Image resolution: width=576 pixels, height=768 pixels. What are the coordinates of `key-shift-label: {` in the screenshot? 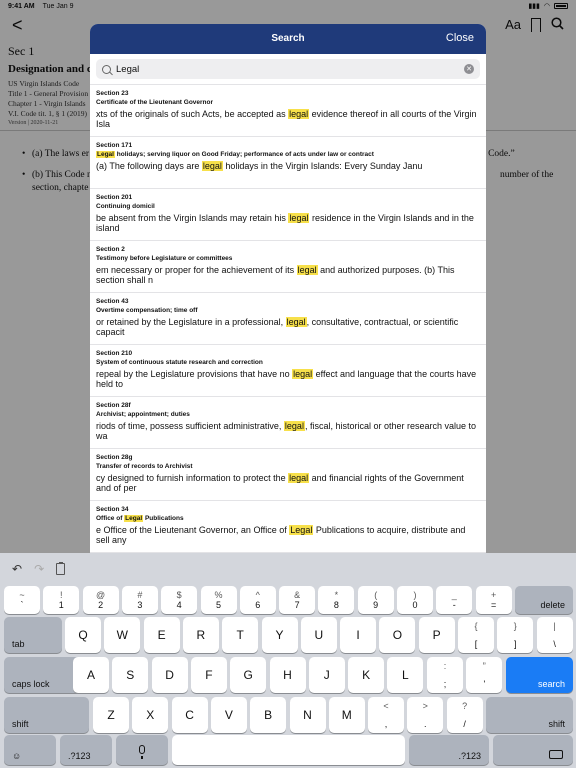 It's located at (476, 626).